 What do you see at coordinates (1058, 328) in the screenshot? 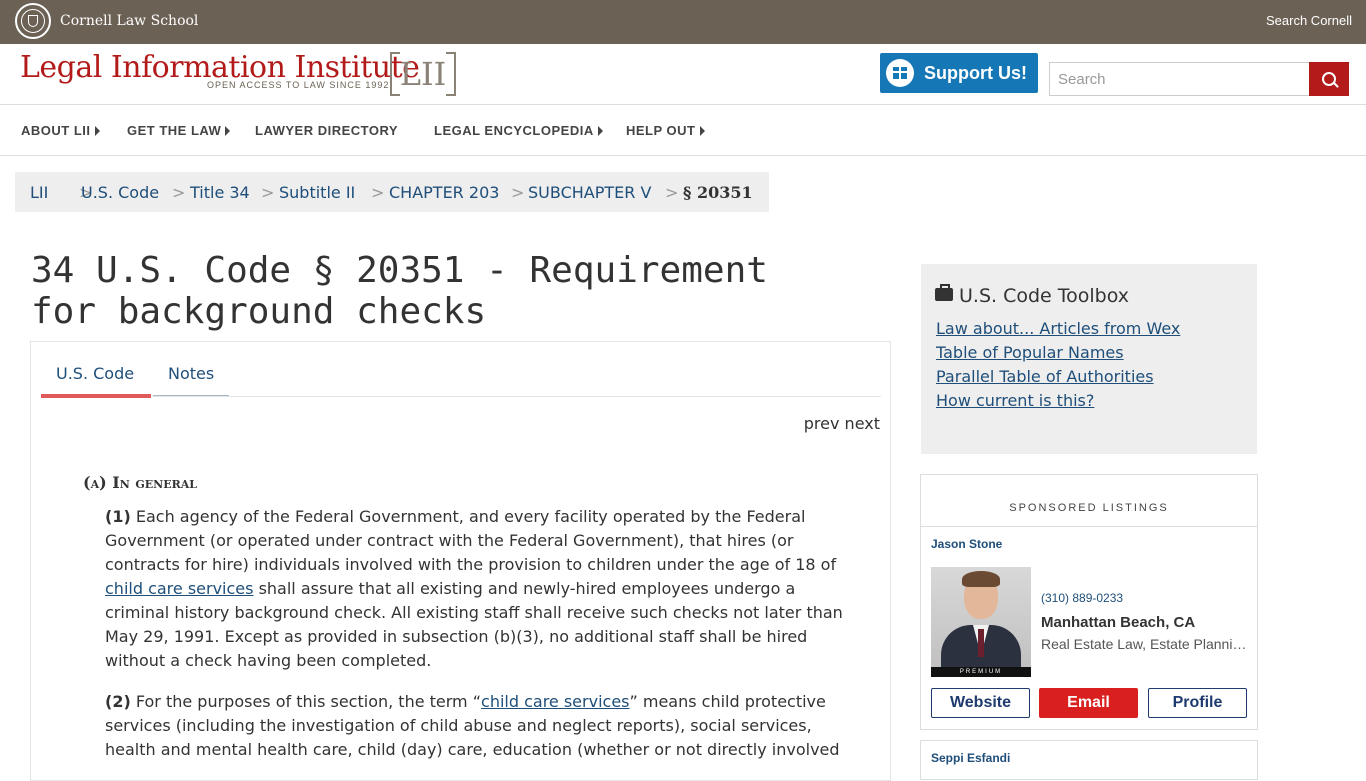
I see `toolbox-link-wex: Law about... Articles from Wex` at bounding box center [1058, 328].